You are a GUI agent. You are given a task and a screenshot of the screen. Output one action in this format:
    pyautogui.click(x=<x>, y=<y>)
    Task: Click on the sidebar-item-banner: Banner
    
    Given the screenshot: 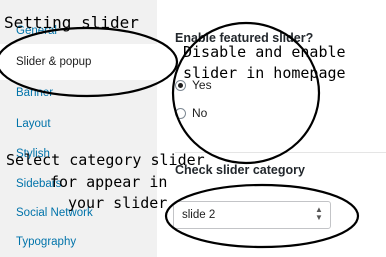 What is the action you would take?
    pyautogui.click(x=34, y=93)
    